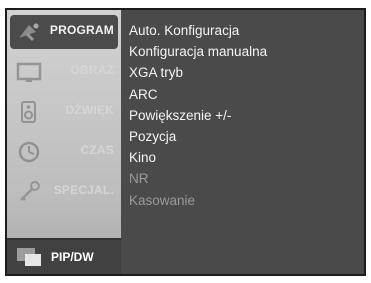 The width and height of the screenshot is (371, 283). I want to click on menu-item-xga-mode: XGA tryb, so click(198, 72).